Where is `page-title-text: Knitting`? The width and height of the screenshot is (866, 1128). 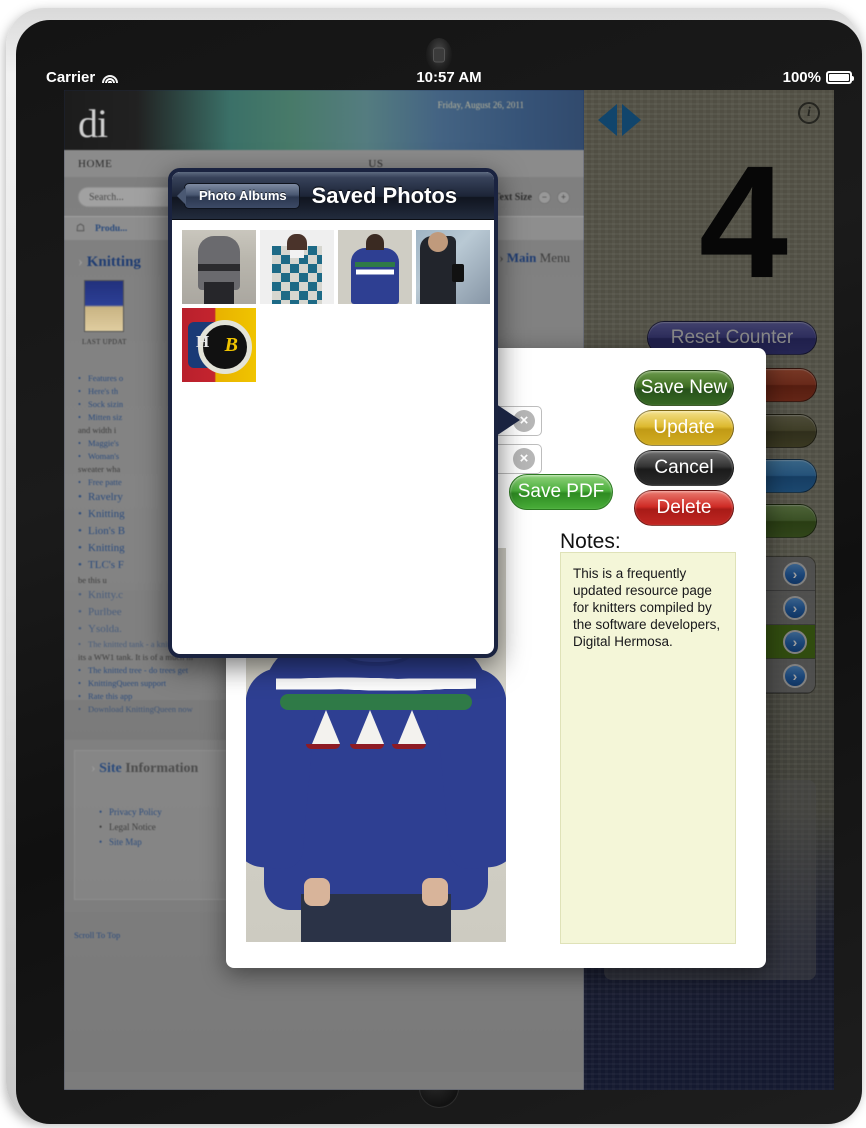
page-title-text: Knitting is located at coordinates (113, 262).